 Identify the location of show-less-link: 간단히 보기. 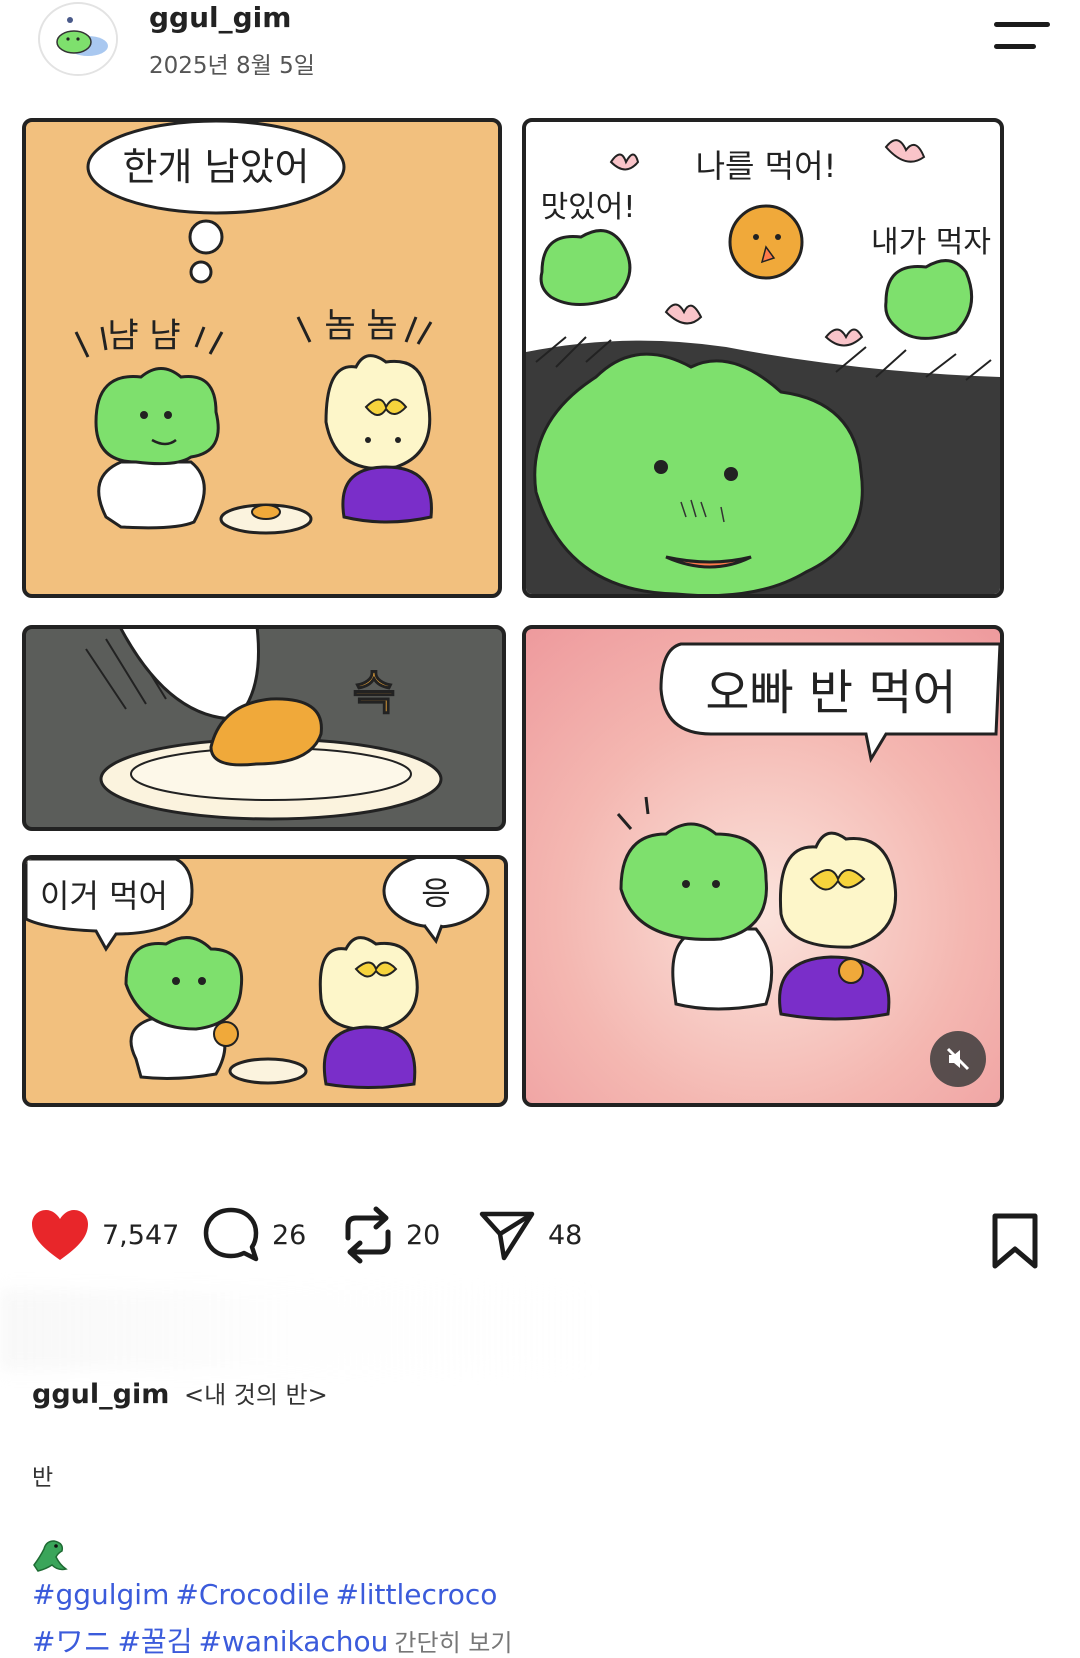
(453, 1643).